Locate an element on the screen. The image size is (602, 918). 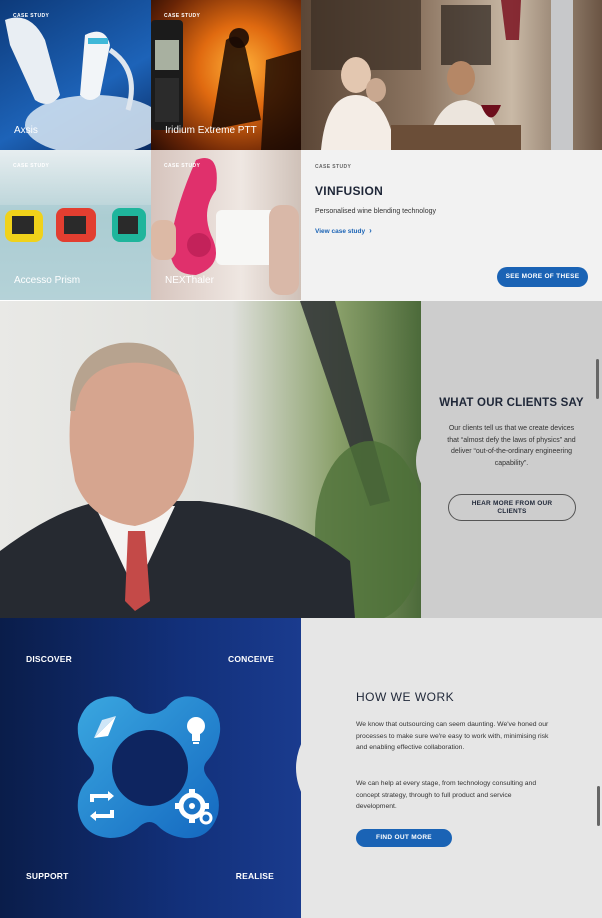
wine-bar-image is located at coordinates (451, 75).